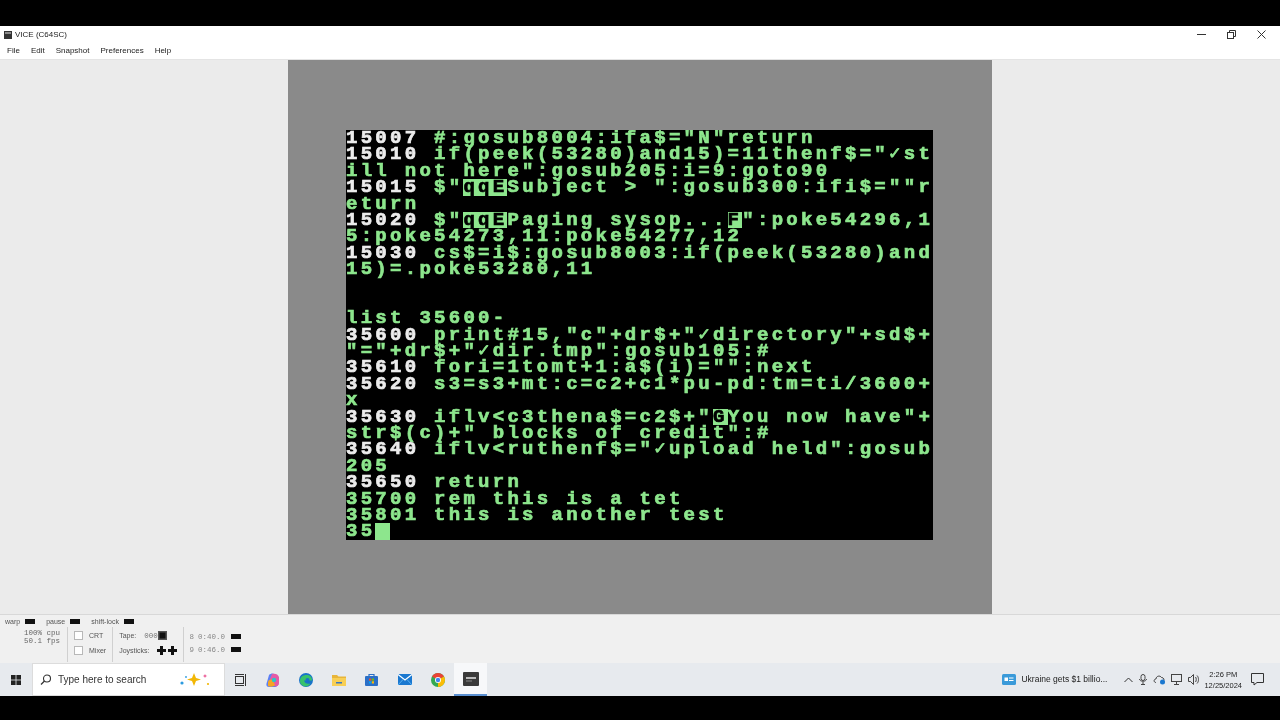 This screenshot has height=720, width=1280. I want to click on code-text: 35, so click(361, 531).